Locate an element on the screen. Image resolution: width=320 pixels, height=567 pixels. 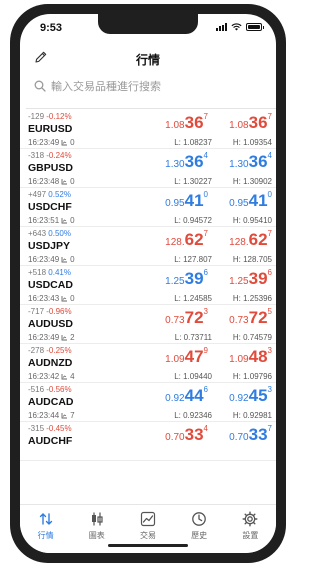
bid-price: 0.70334 is located at coordinates (186, 434).